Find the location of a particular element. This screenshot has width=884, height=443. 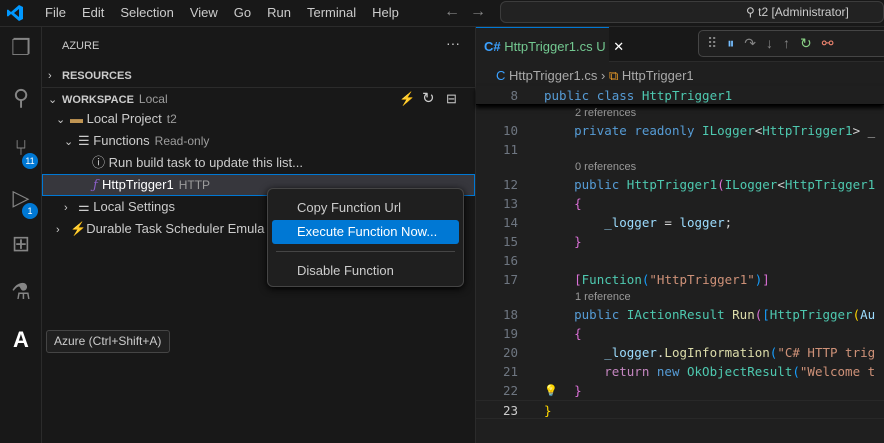

tab-status: U is located at coordinates (601, 46).